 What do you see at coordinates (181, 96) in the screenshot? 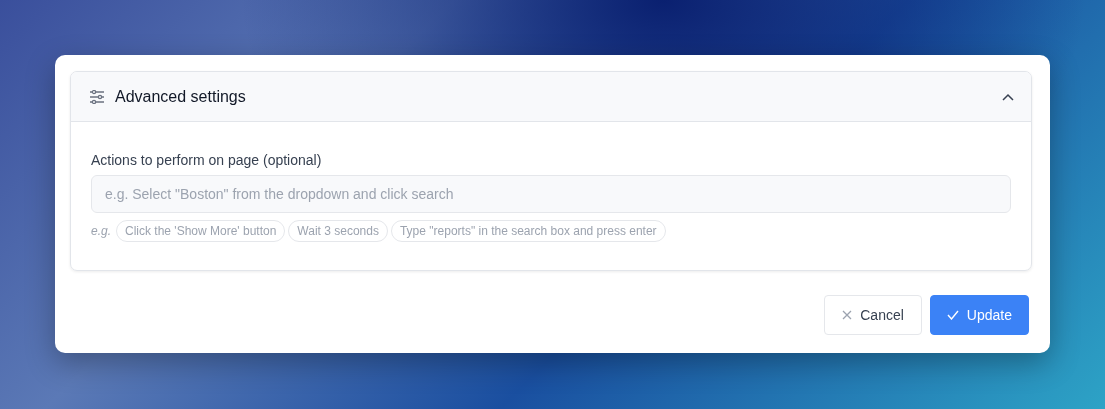
I see `section-title: Advanced settings` at bounding box center [181, 96].